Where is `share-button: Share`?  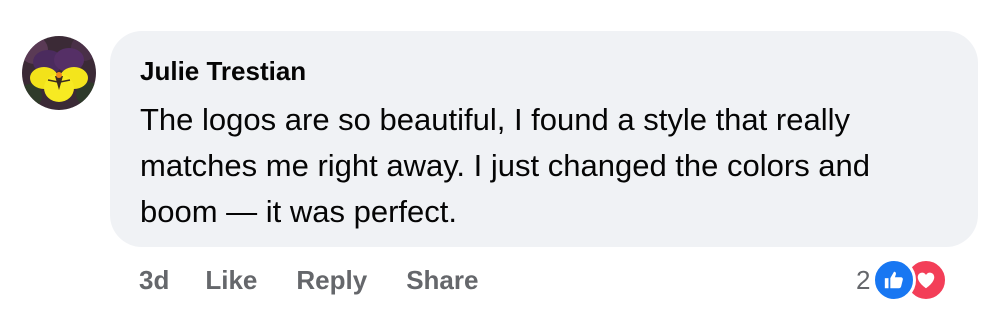
share-button: Share is located at coordinates (442, 280).